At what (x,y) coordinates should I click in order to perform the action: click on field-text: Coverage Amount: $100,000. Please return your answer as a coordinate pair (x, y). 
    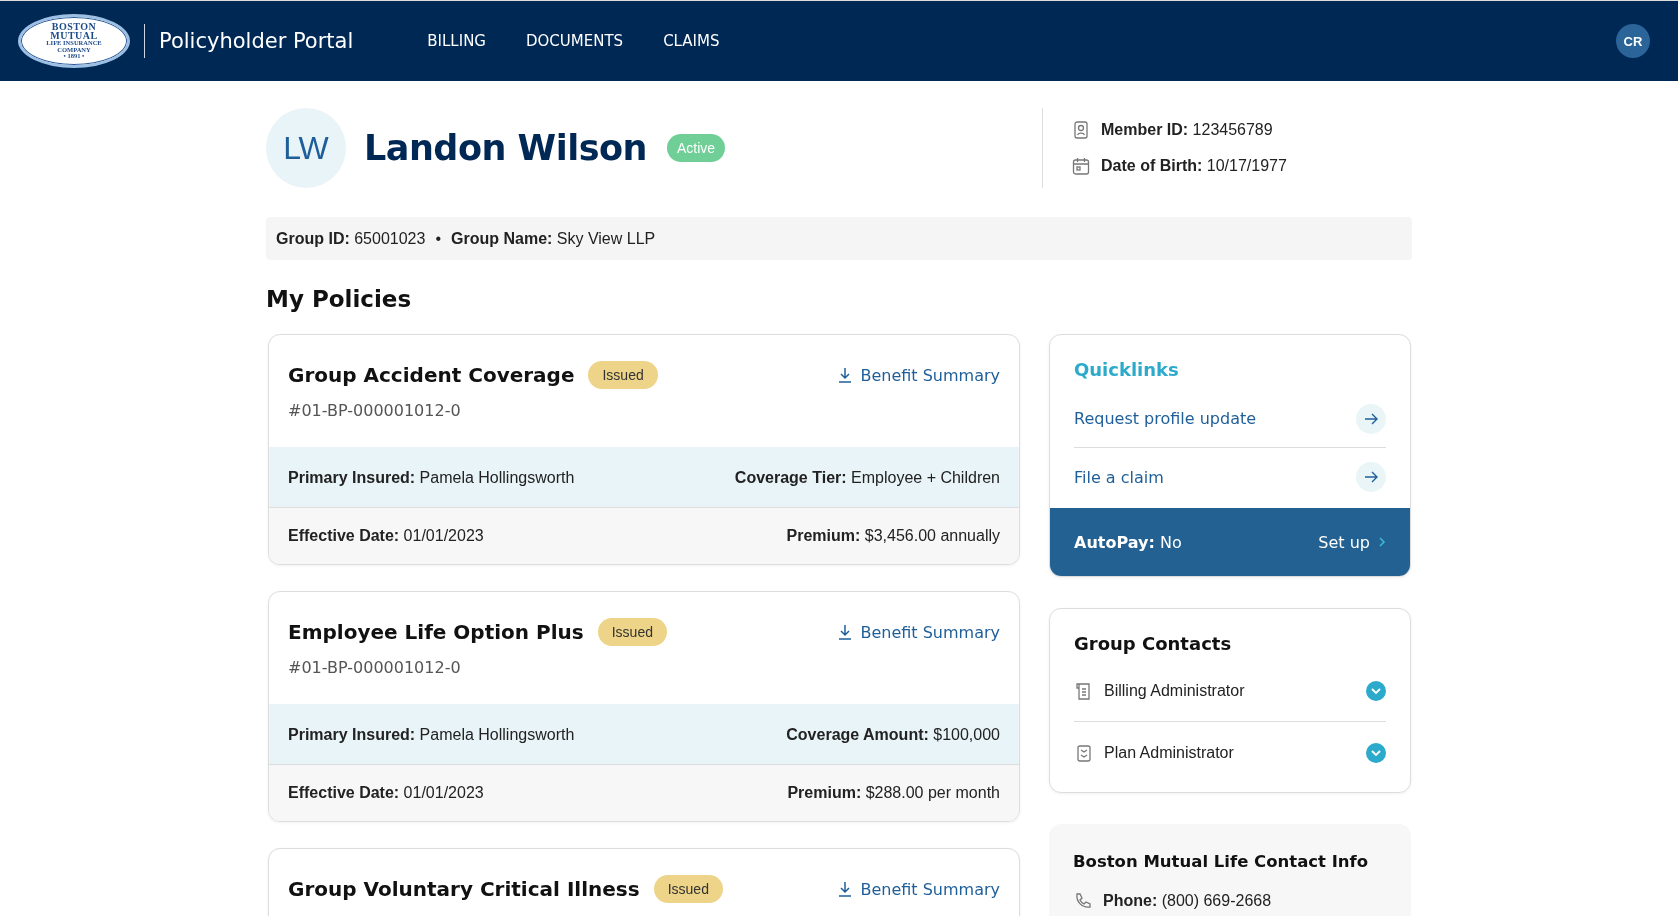
    Looking at the image, I should click on (893, 734).